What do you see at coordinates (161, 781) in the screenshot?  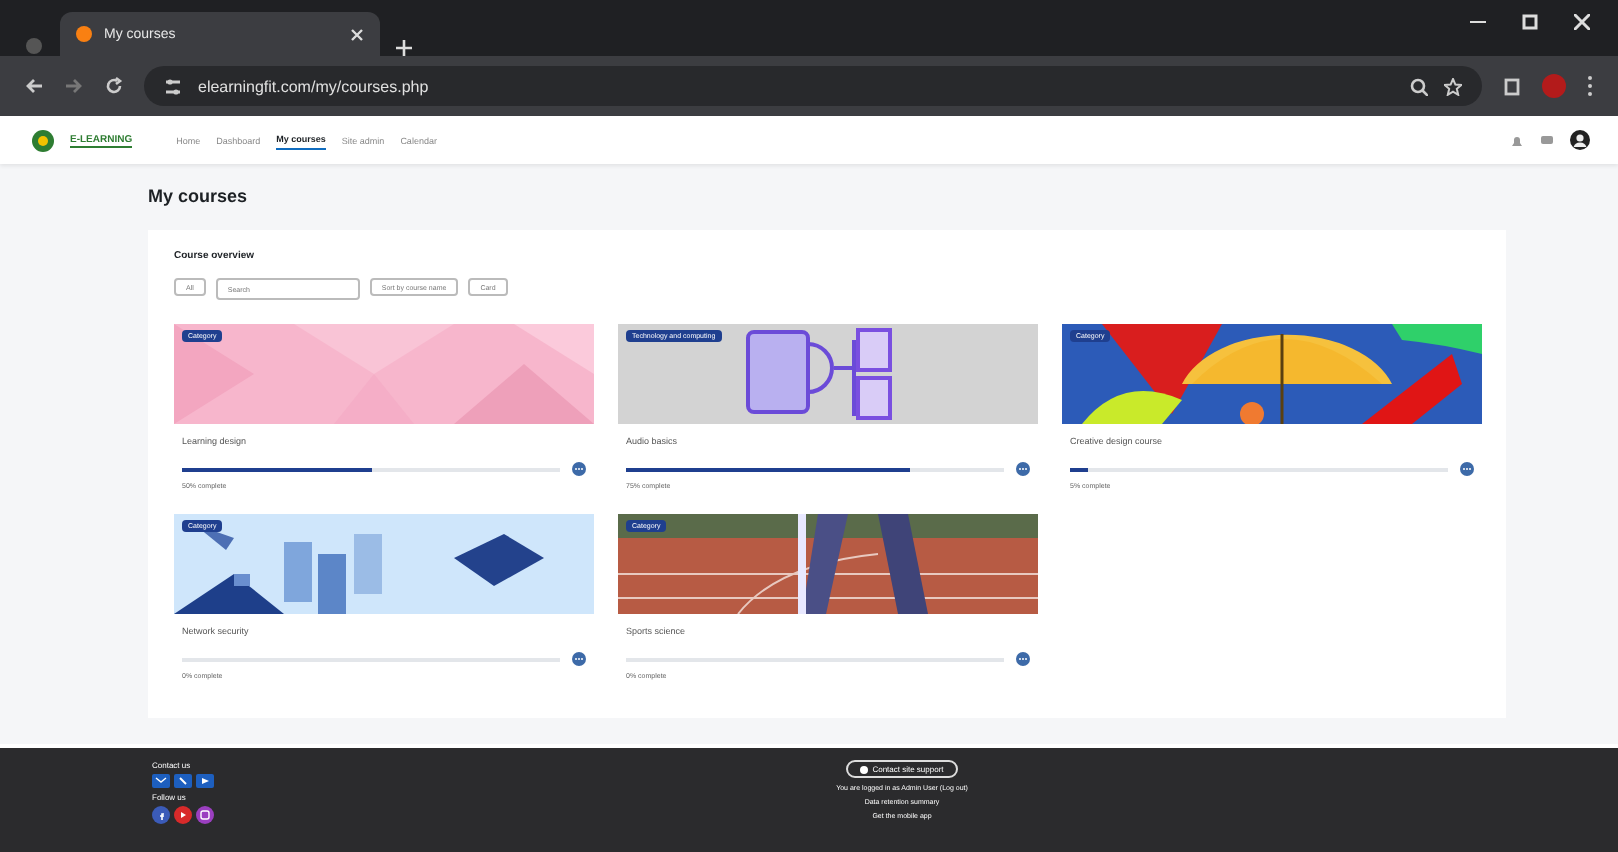 I see `mail-icon` at bounding box center [161, 781].